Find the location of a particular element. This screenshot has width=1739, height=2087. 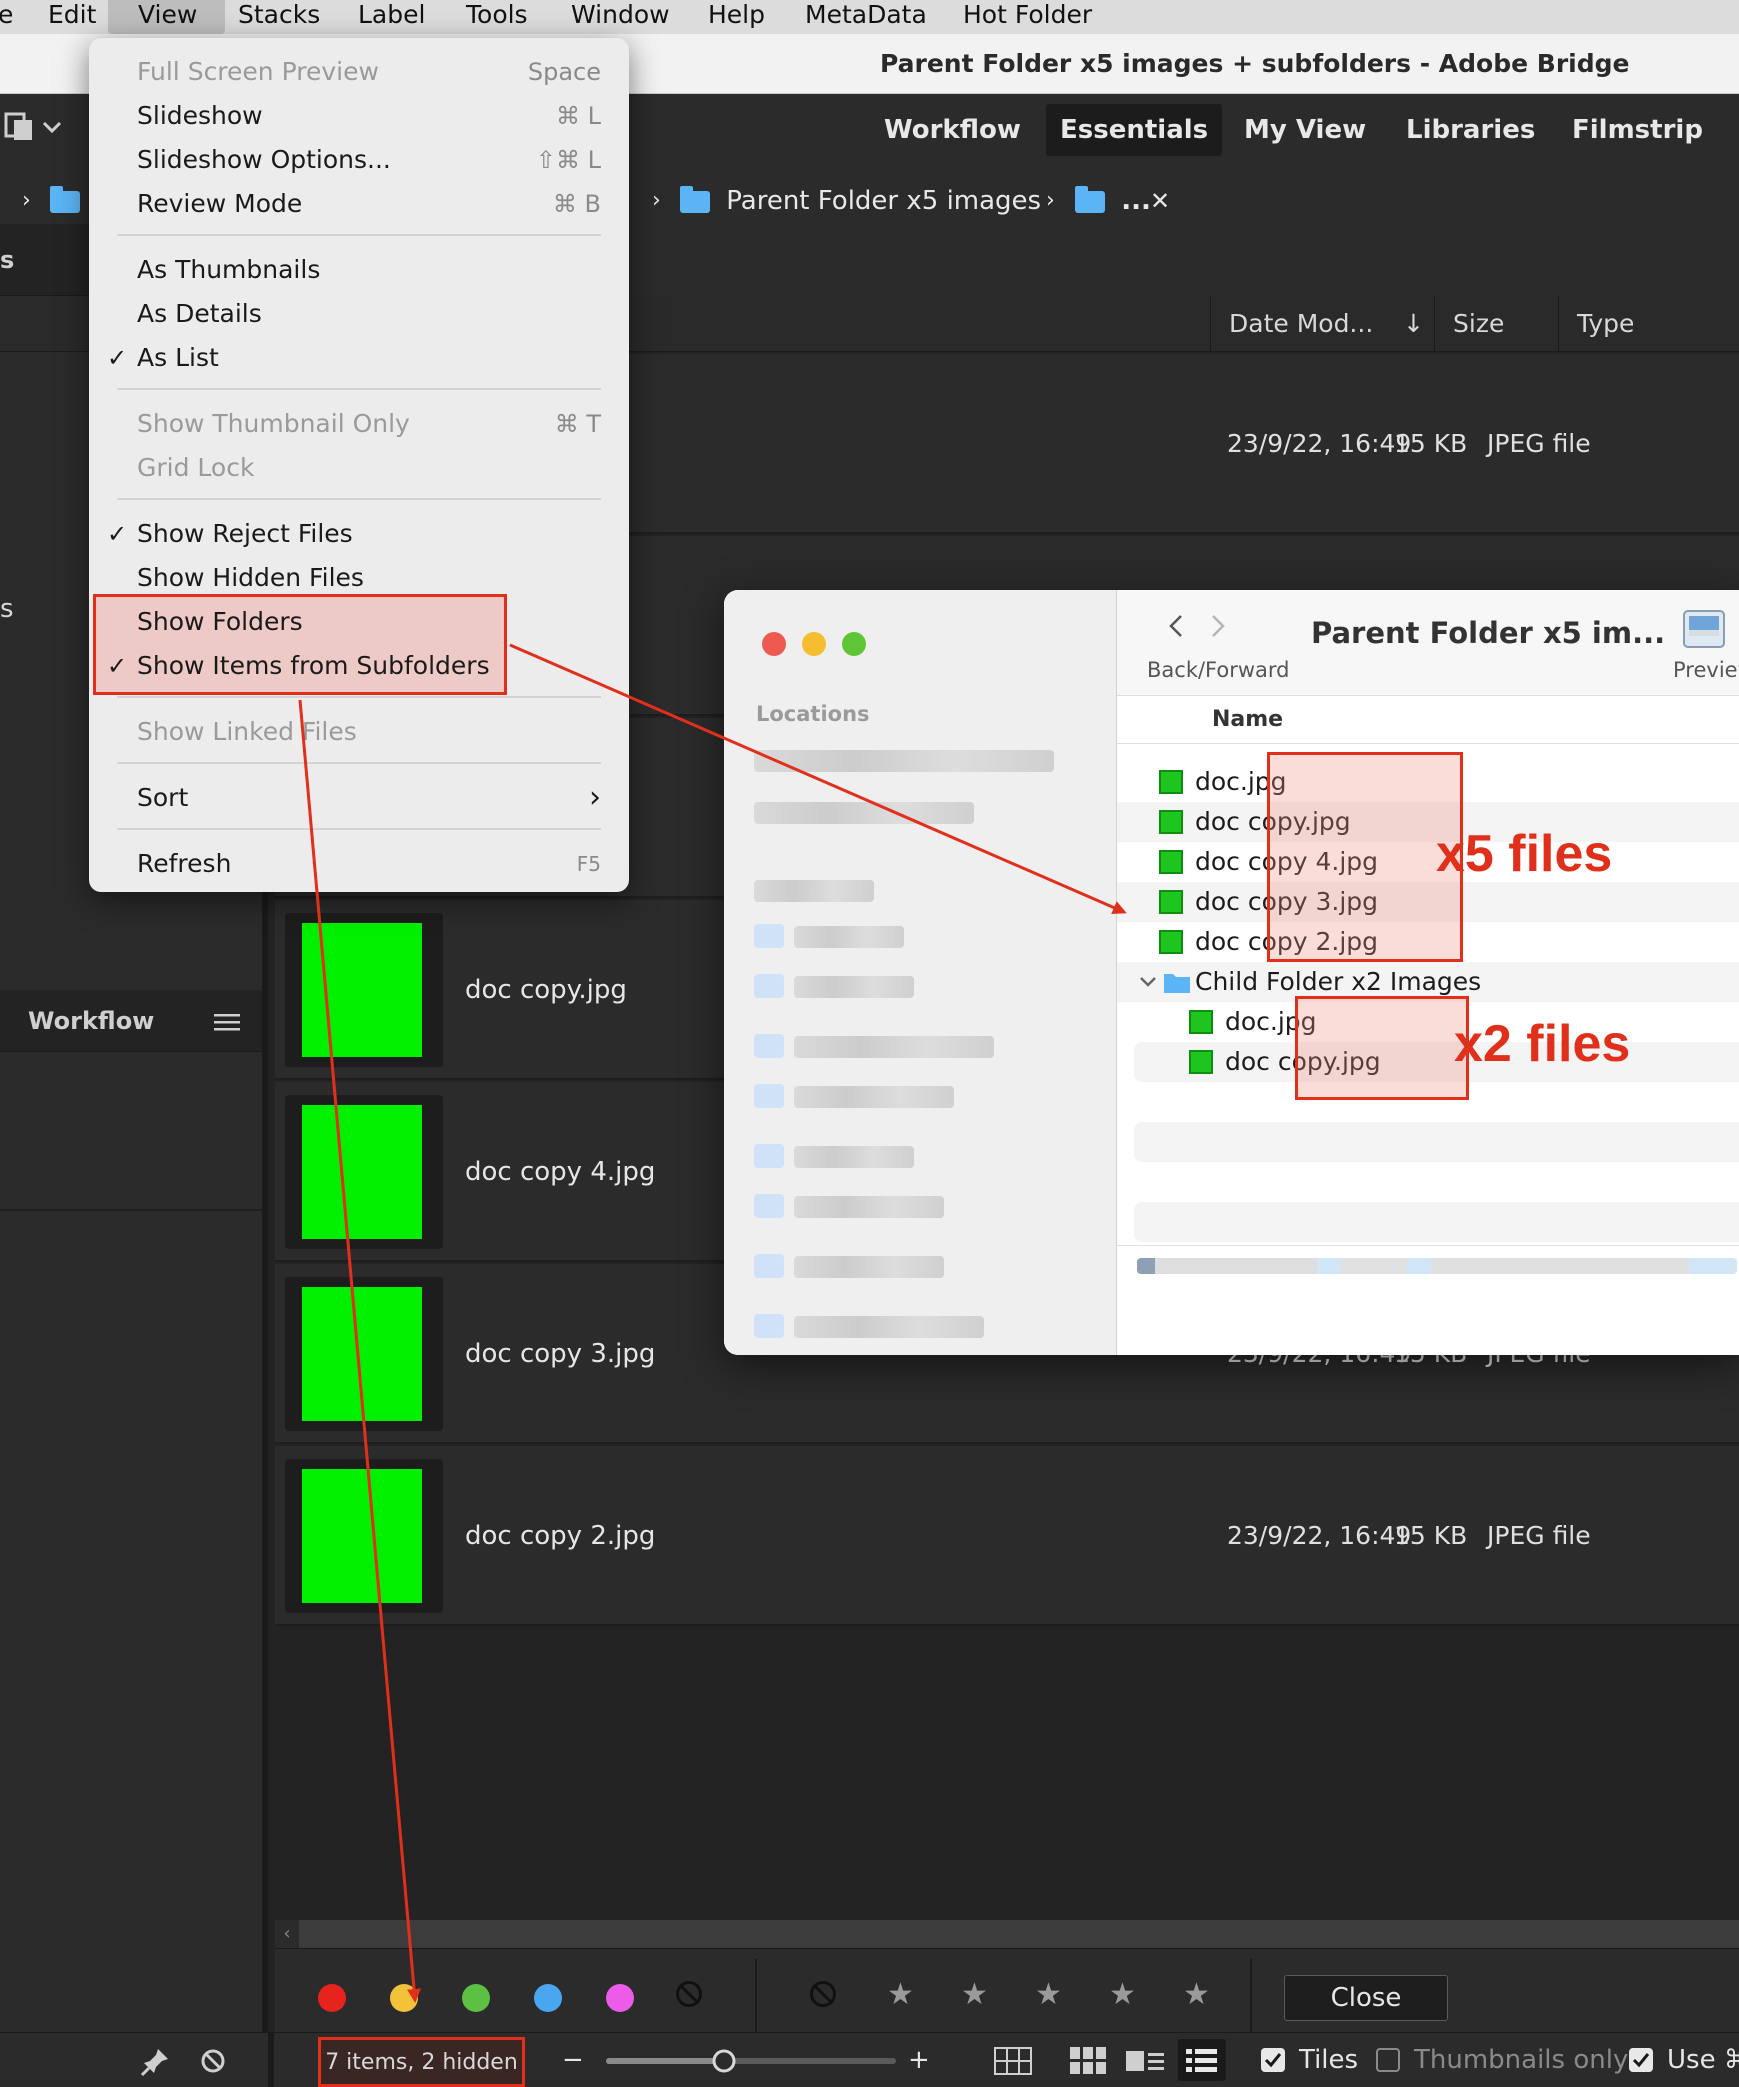

zoom-window-button is located at coordinates (854, 644).